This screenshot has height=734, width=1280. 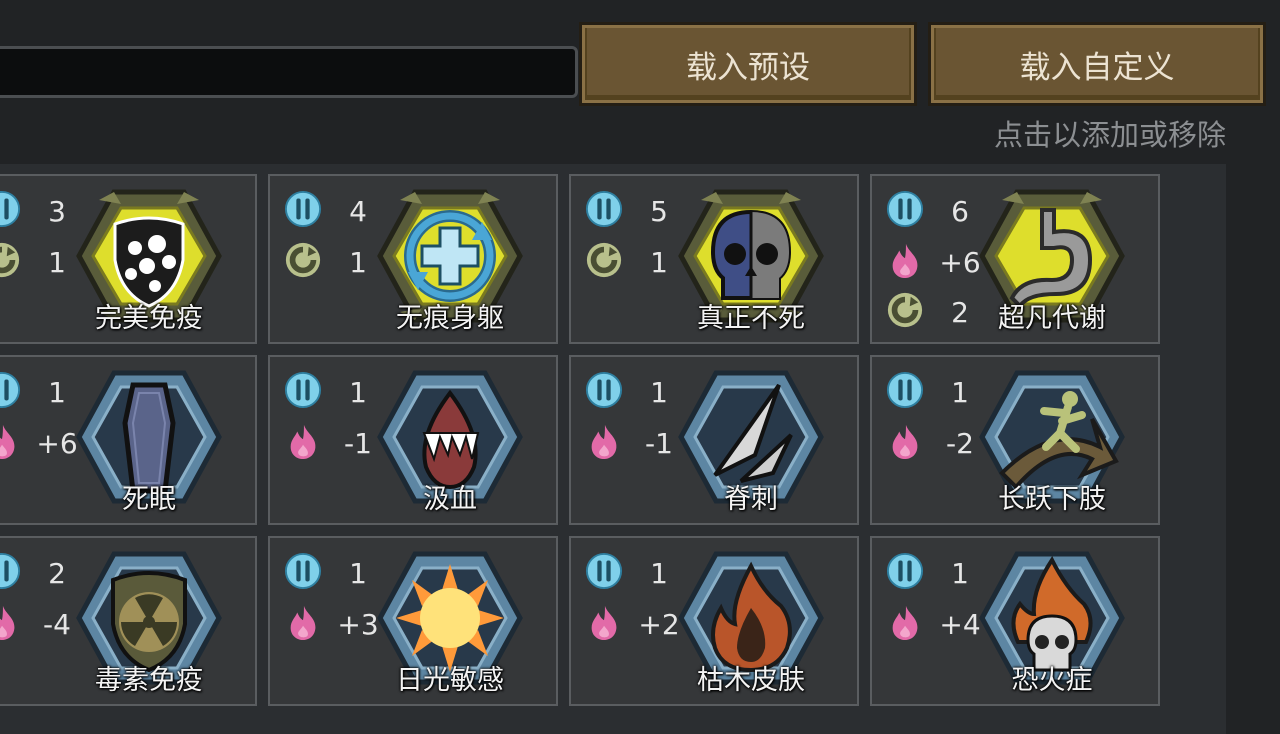 I want to click on gene-card: 1 -1 脊刺, so click(x=714, y=440).